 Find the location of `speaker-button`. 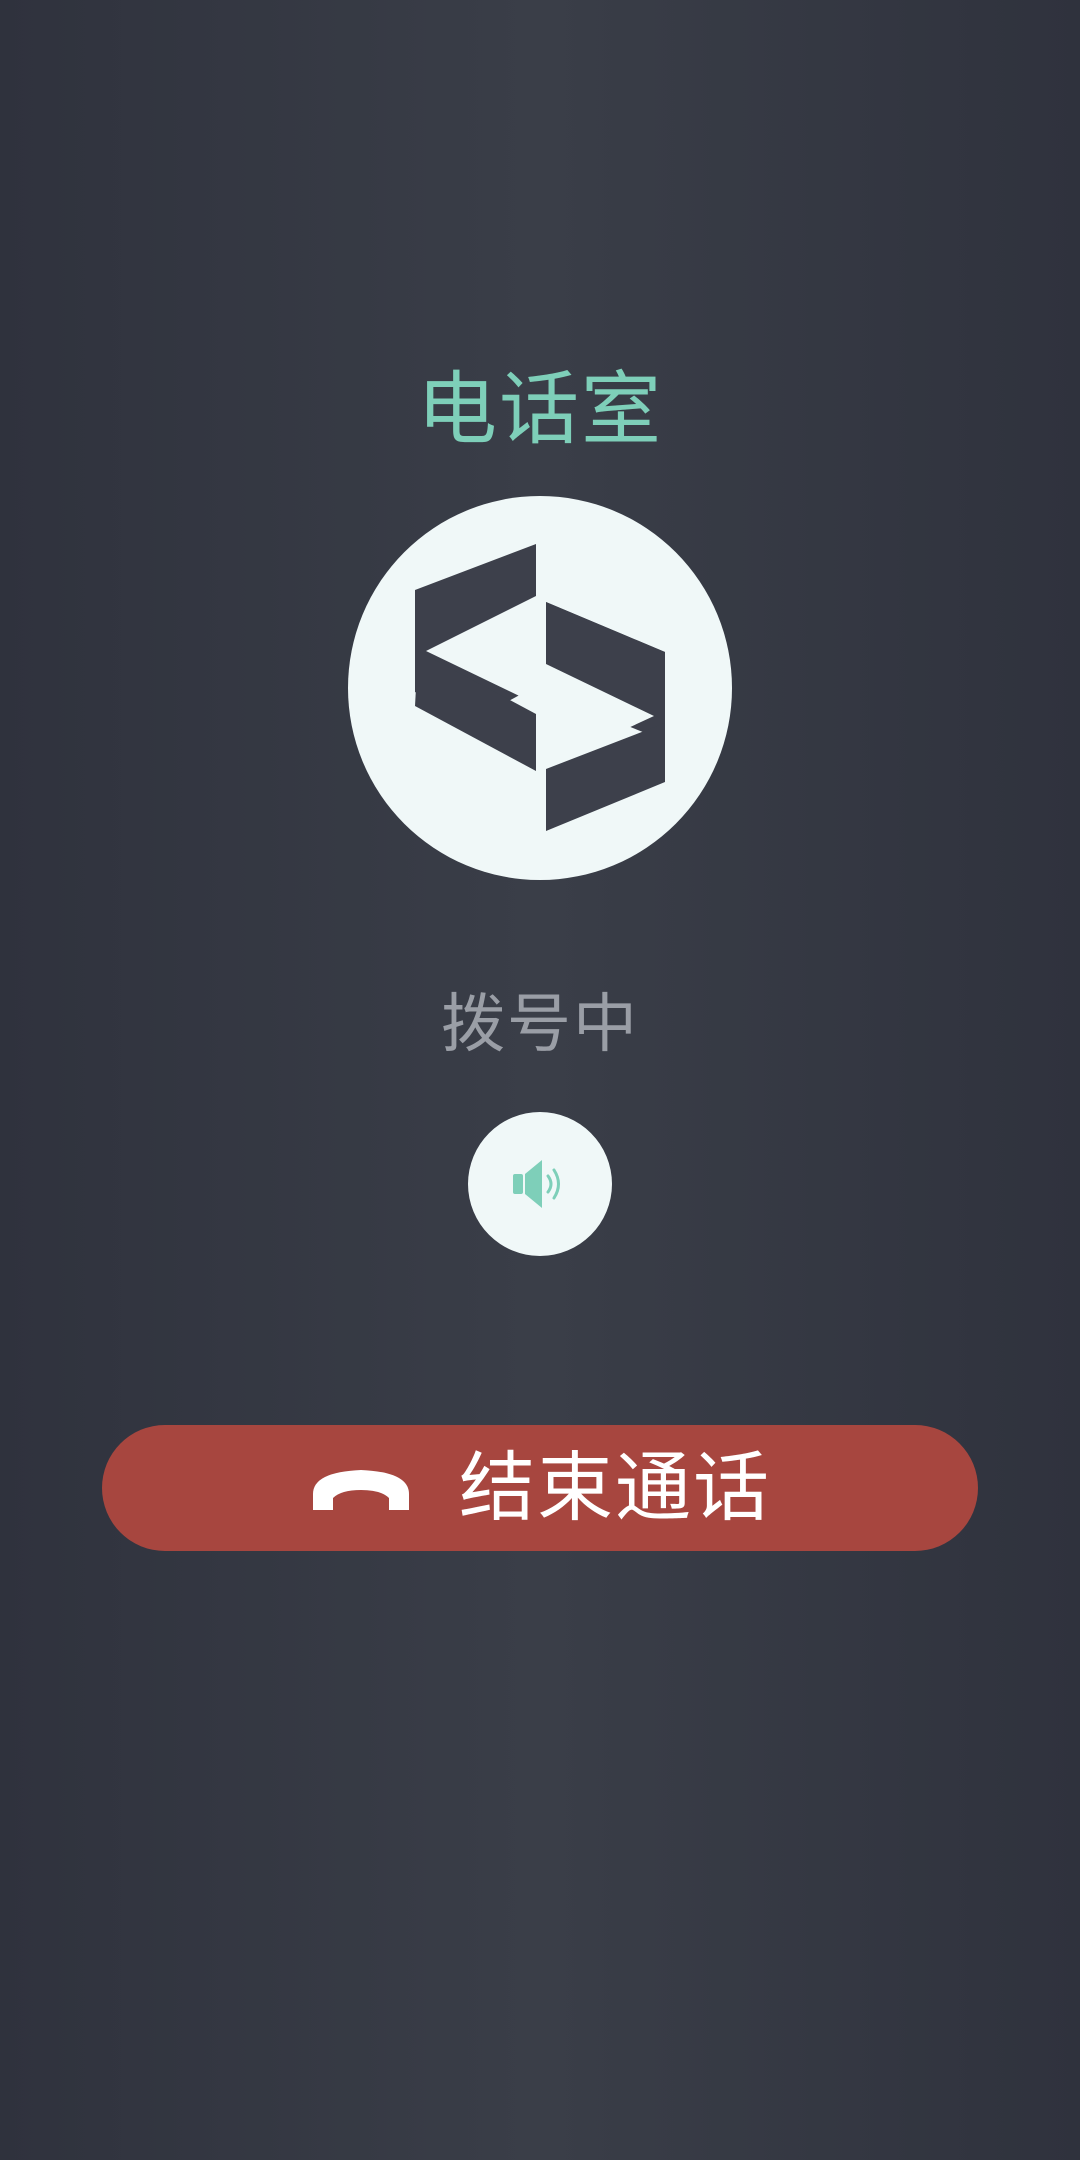

speaker-button is located at coordinates (540, 1184).